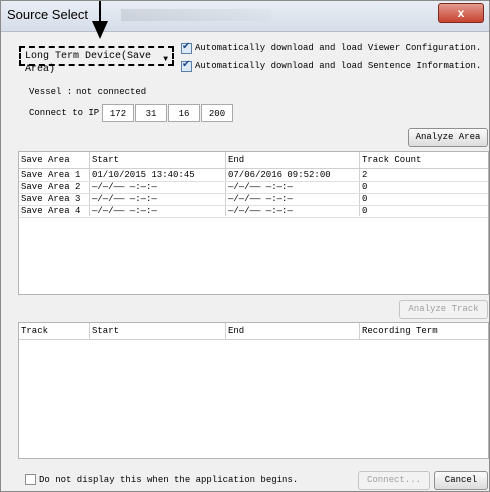 This screenshot has width=490, height=492. Describe the element at coordinates (118, 113) in the screenshot. I see `ip-octet-1: 172` at that location.